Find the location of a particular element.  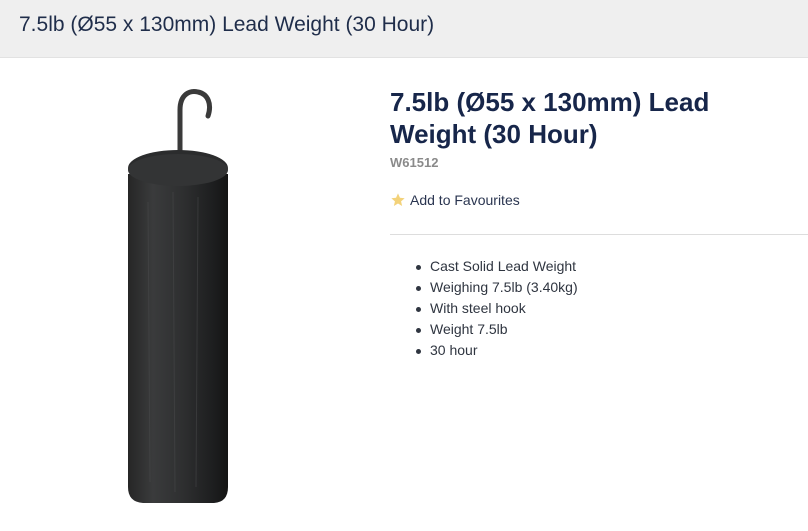

feature-item: 30 hour is located at coordinates (495, 350).